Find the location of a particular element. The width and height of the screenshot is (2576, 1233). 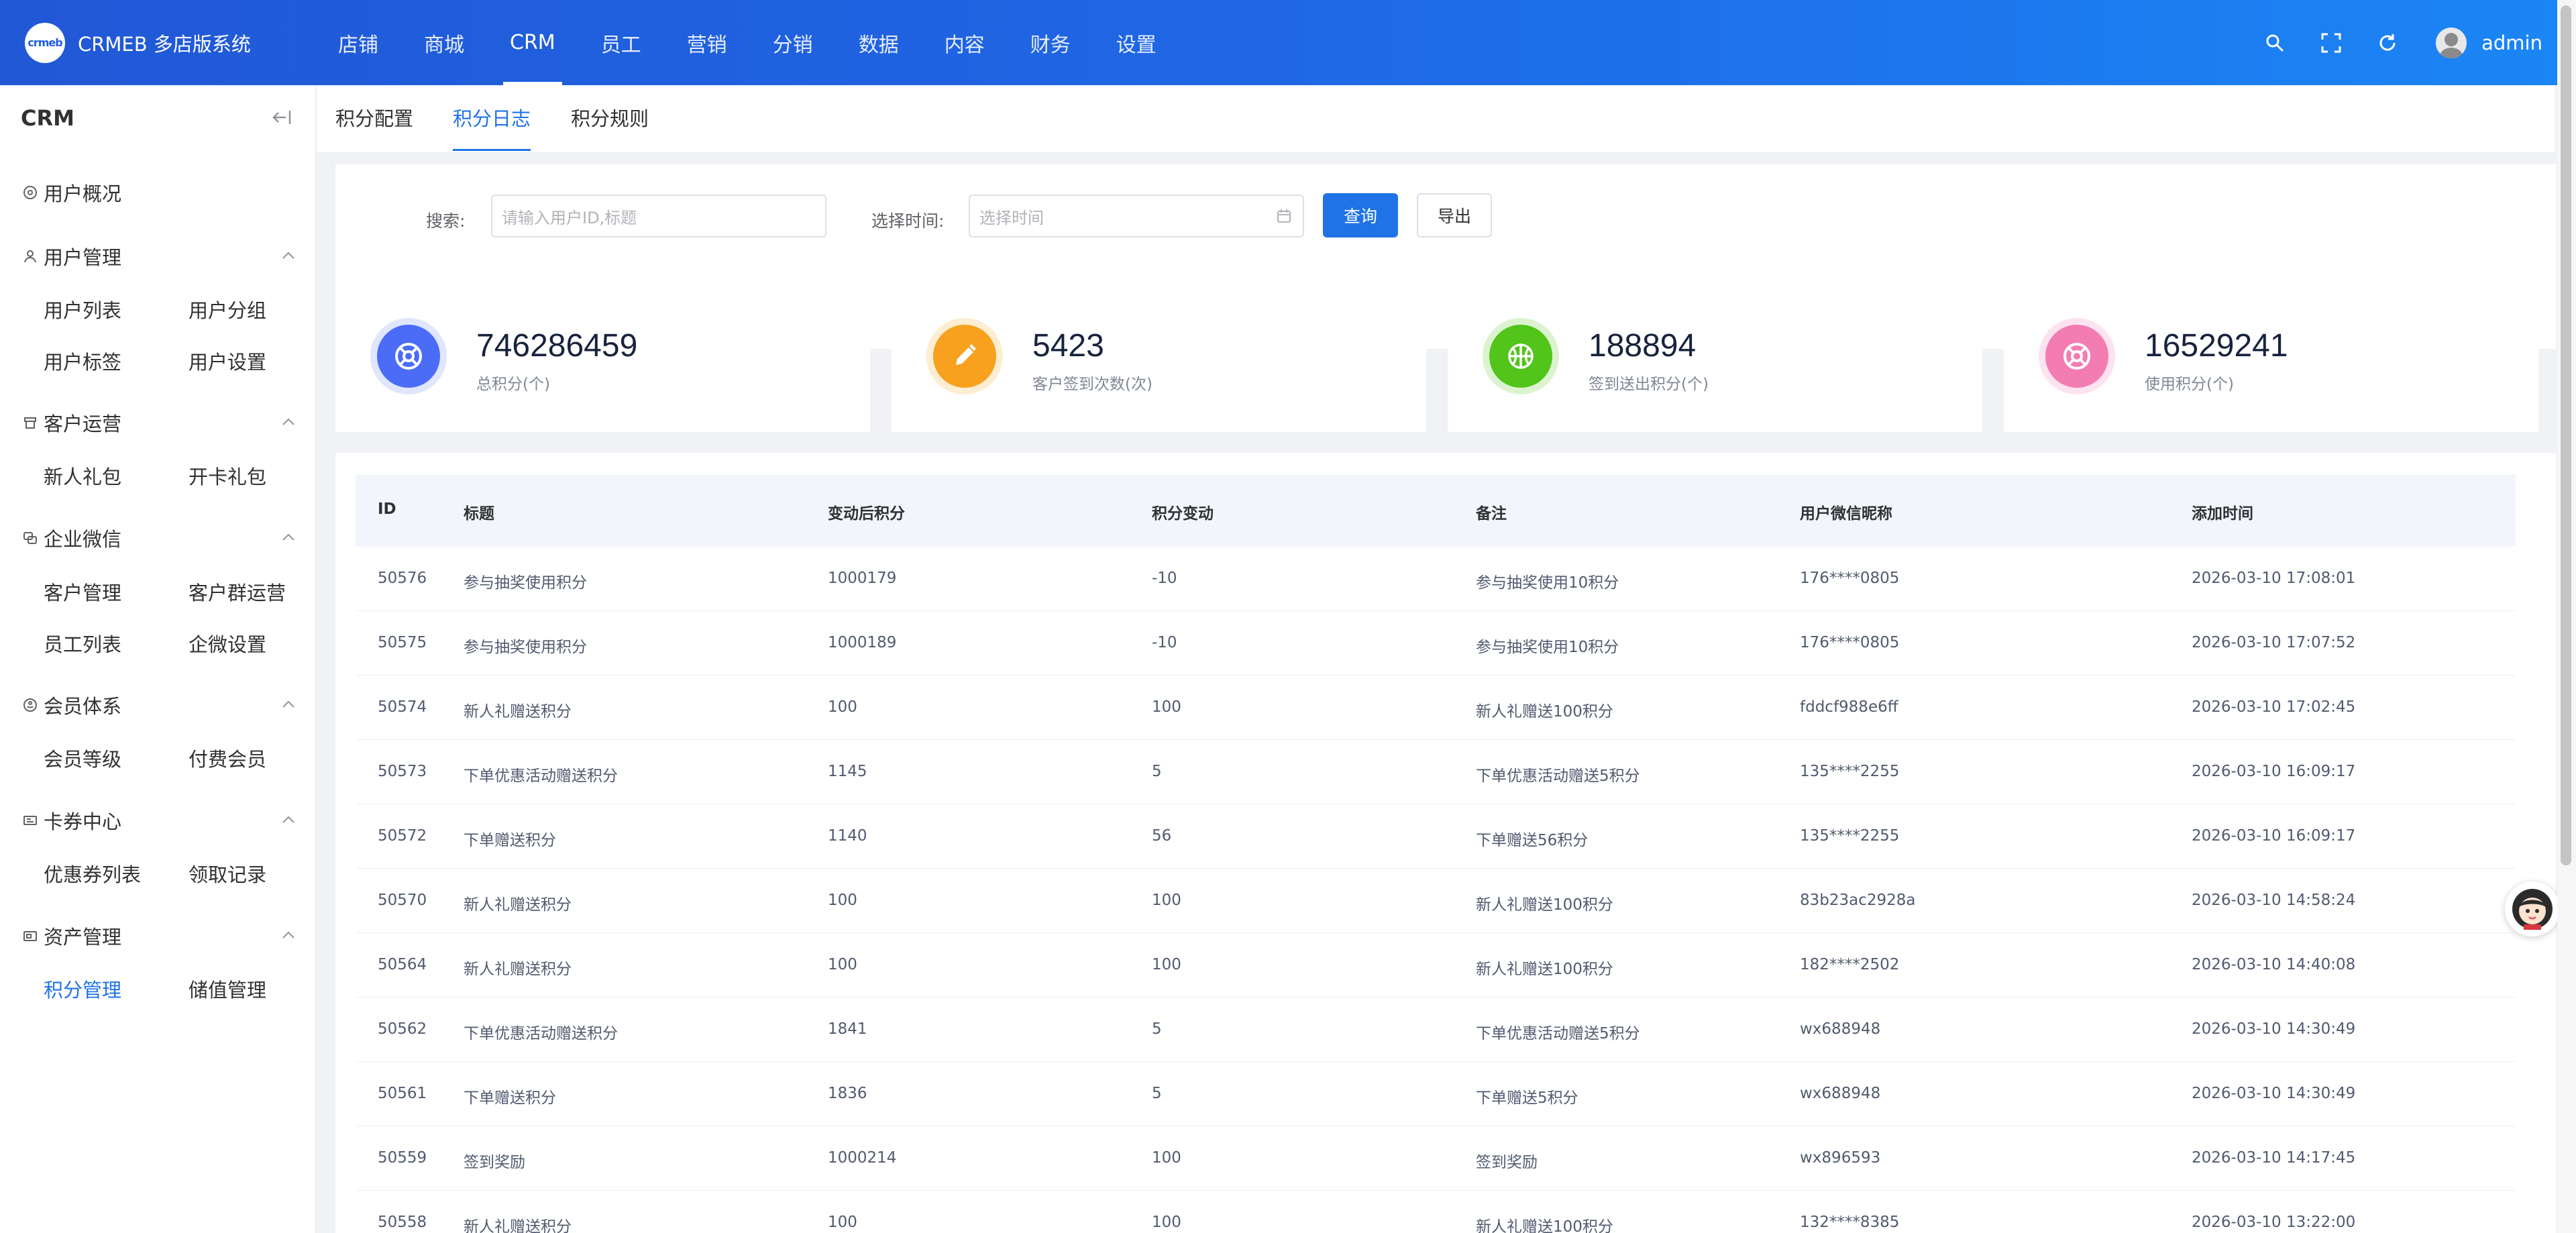

sidebar-group-label: 用户管理 is located at coordinates (83, 258).